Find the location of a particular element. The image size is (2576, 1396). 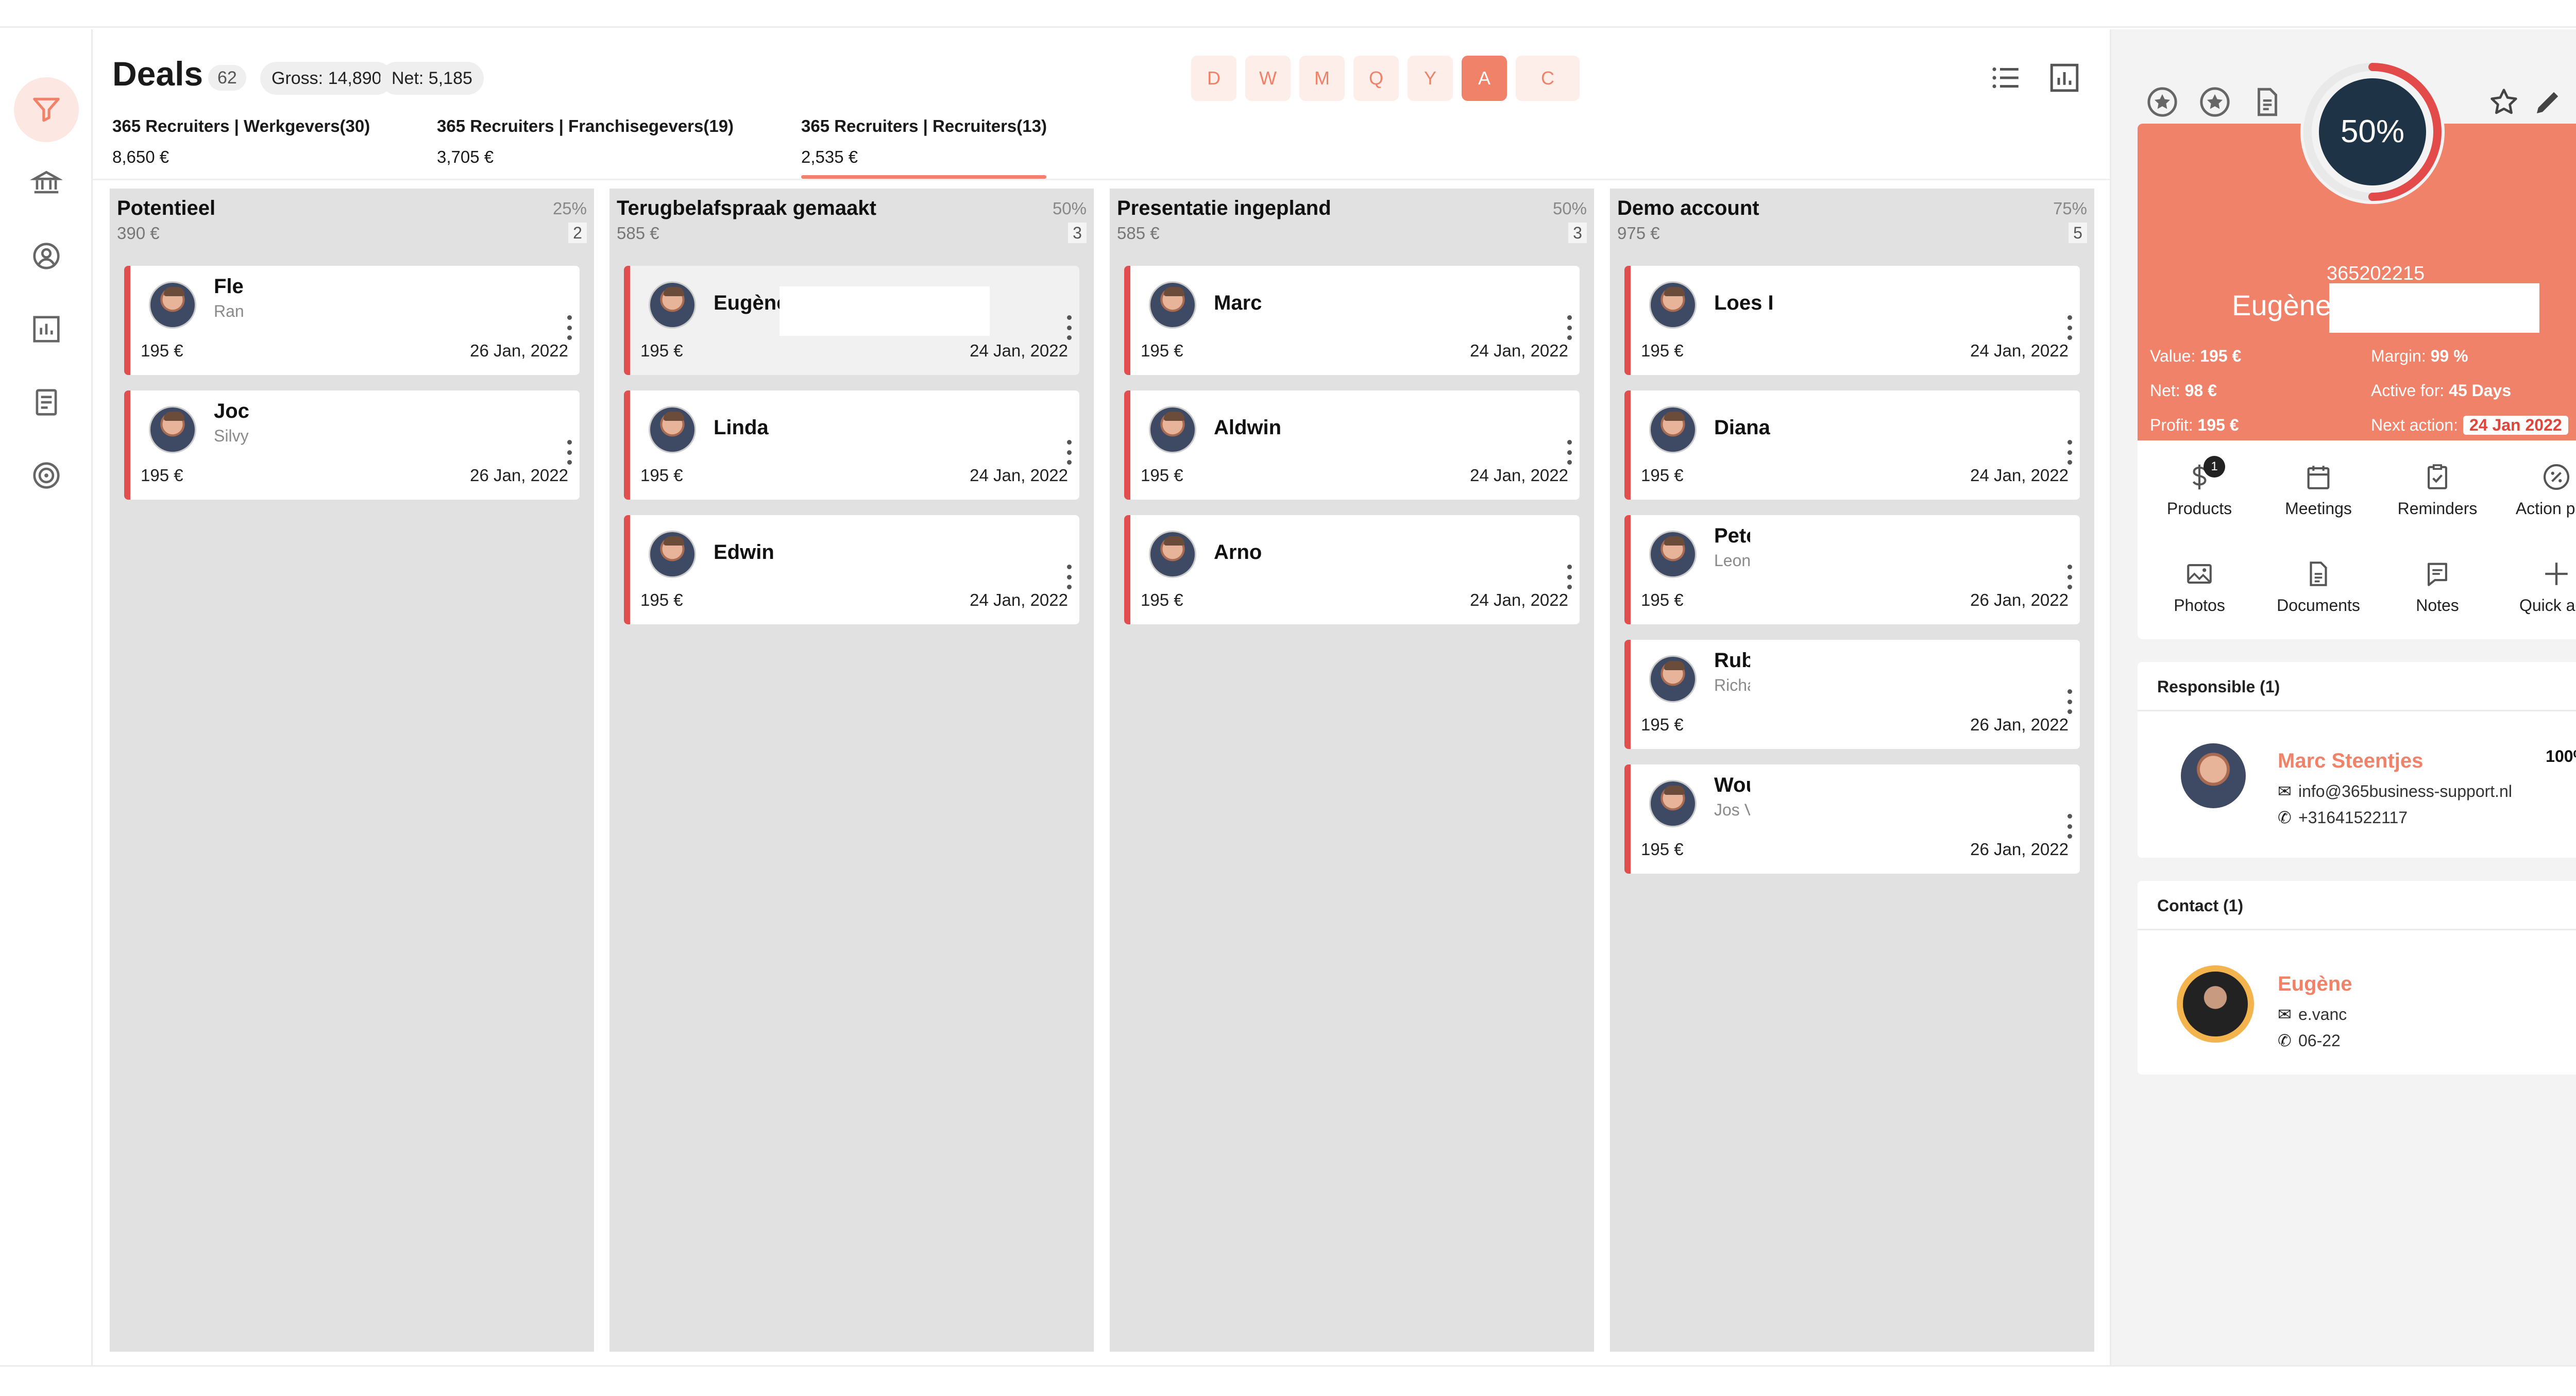

contact-phone: 06-22 is located at coordinates (2319, 1040).